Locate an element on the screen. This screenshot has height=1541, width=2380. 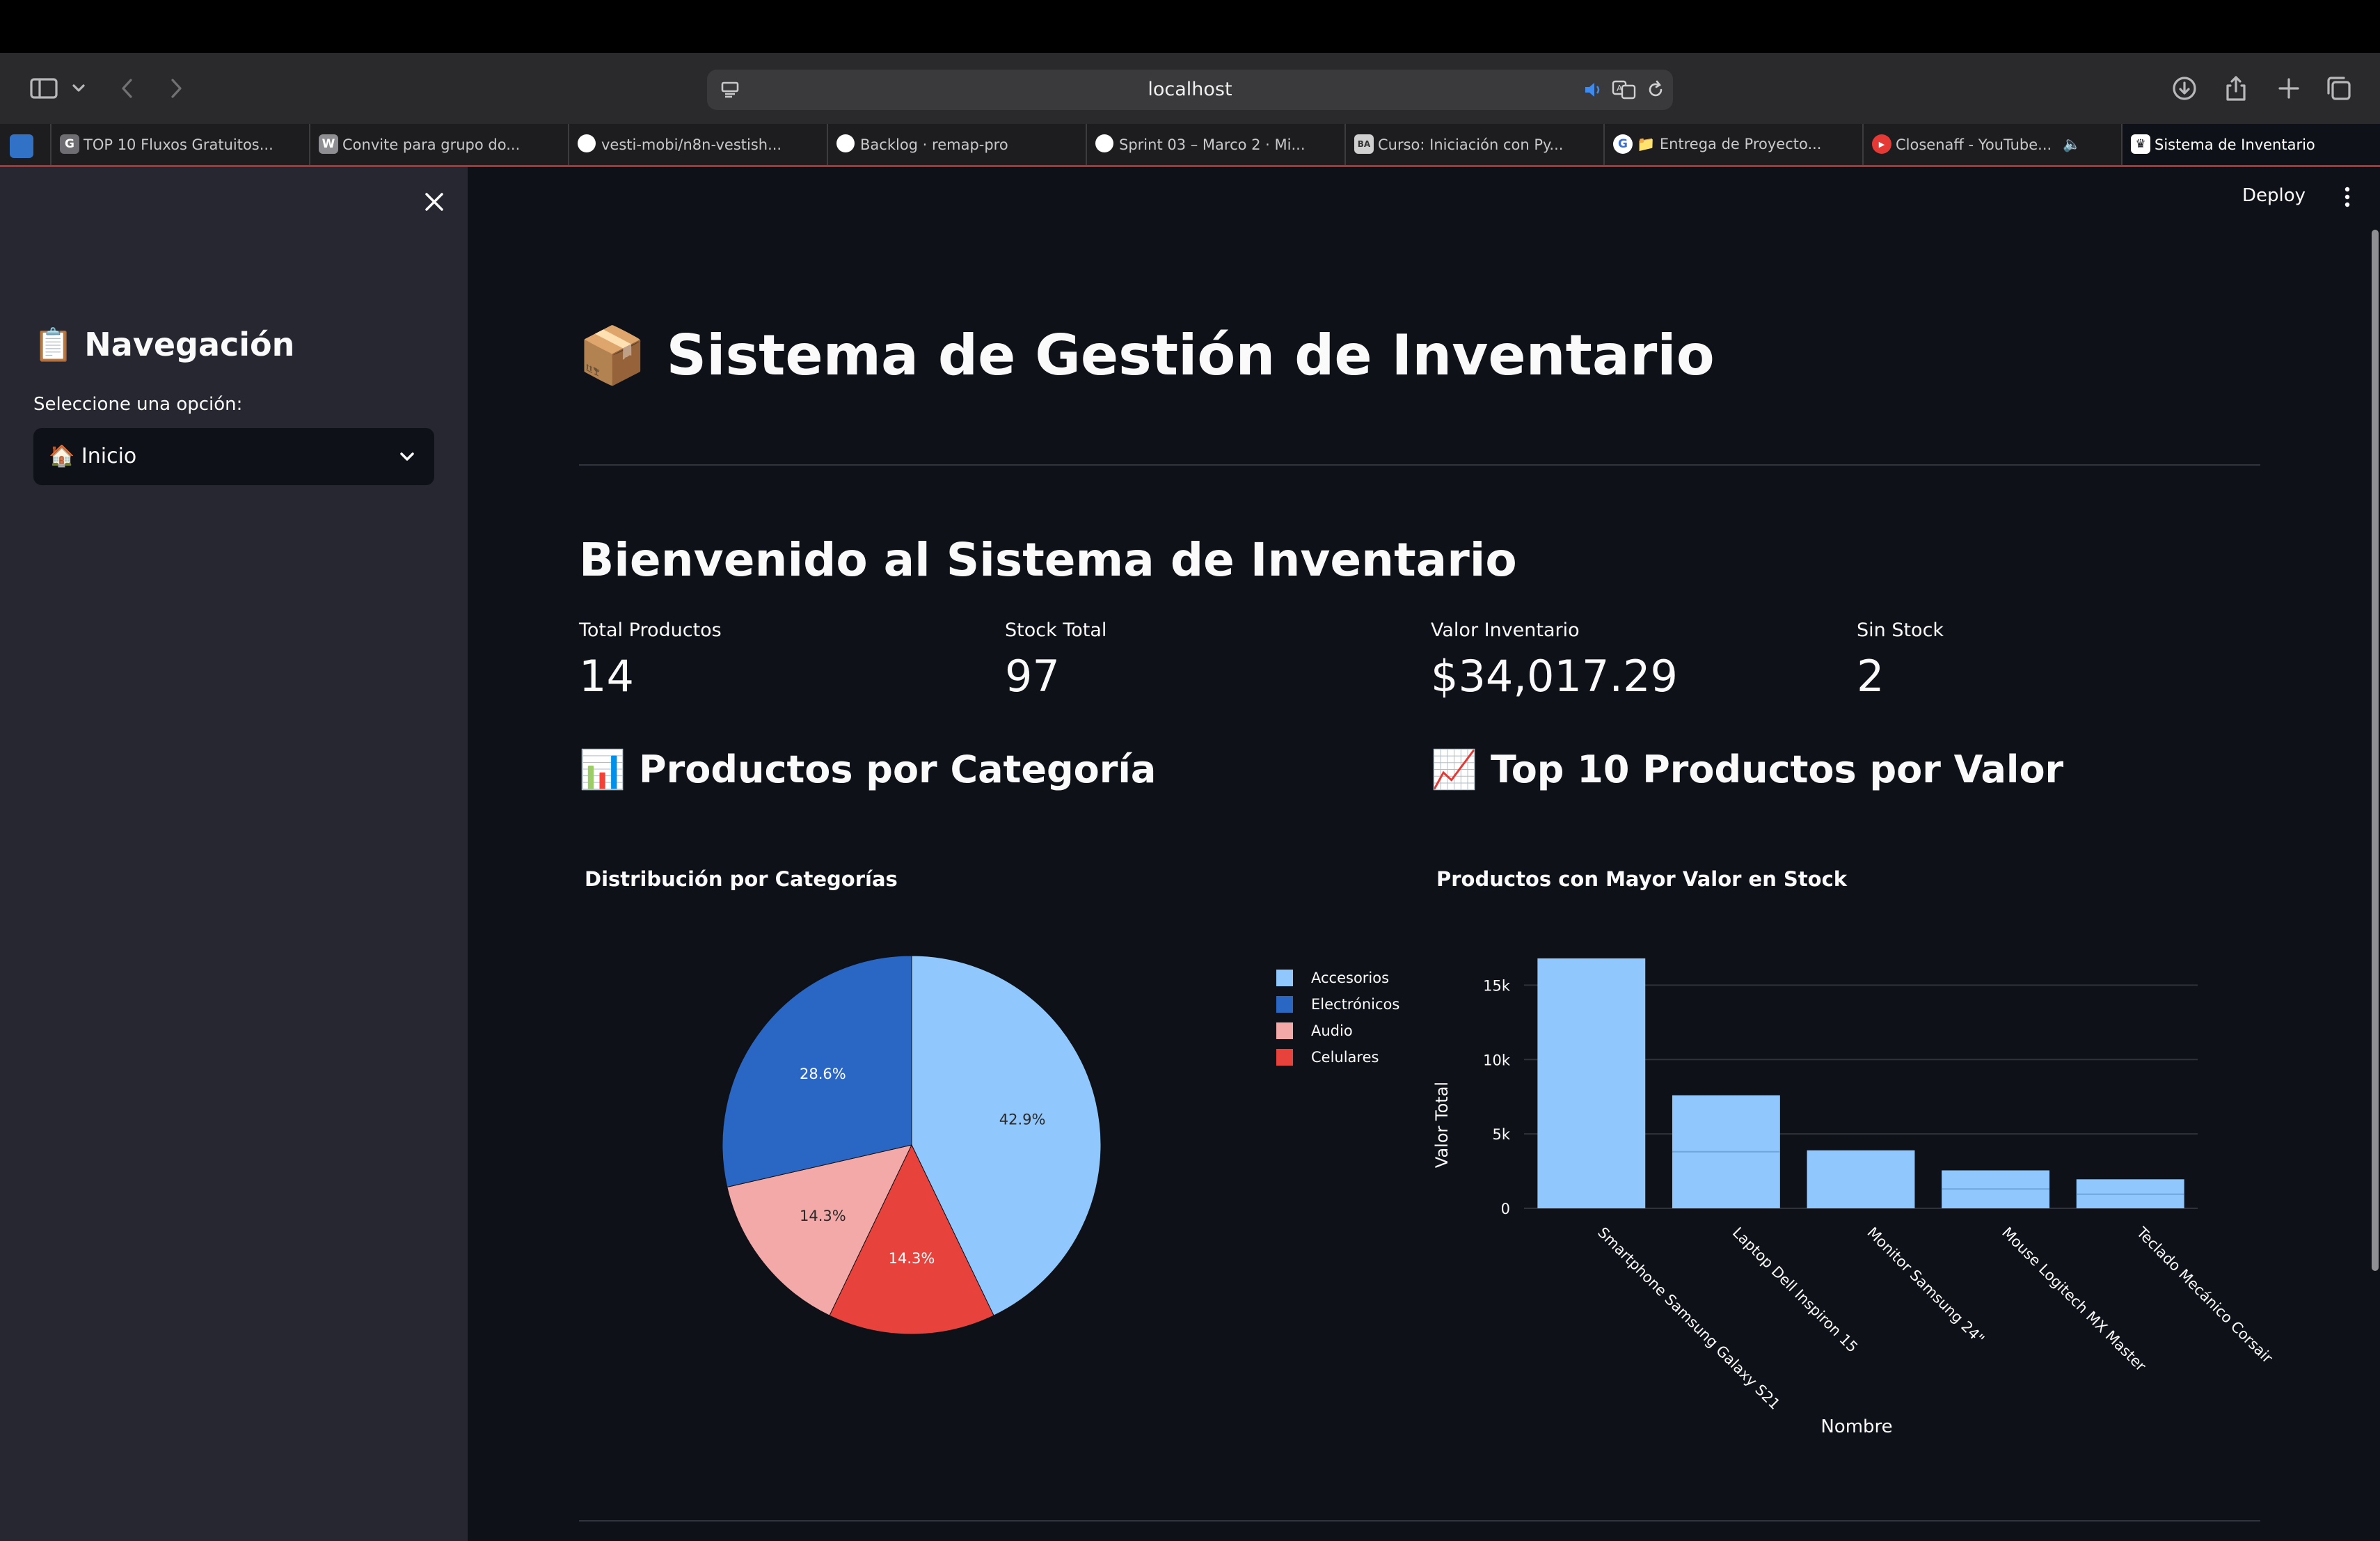
y-tick-label: 0 is located at coordinates (1505, 1209).